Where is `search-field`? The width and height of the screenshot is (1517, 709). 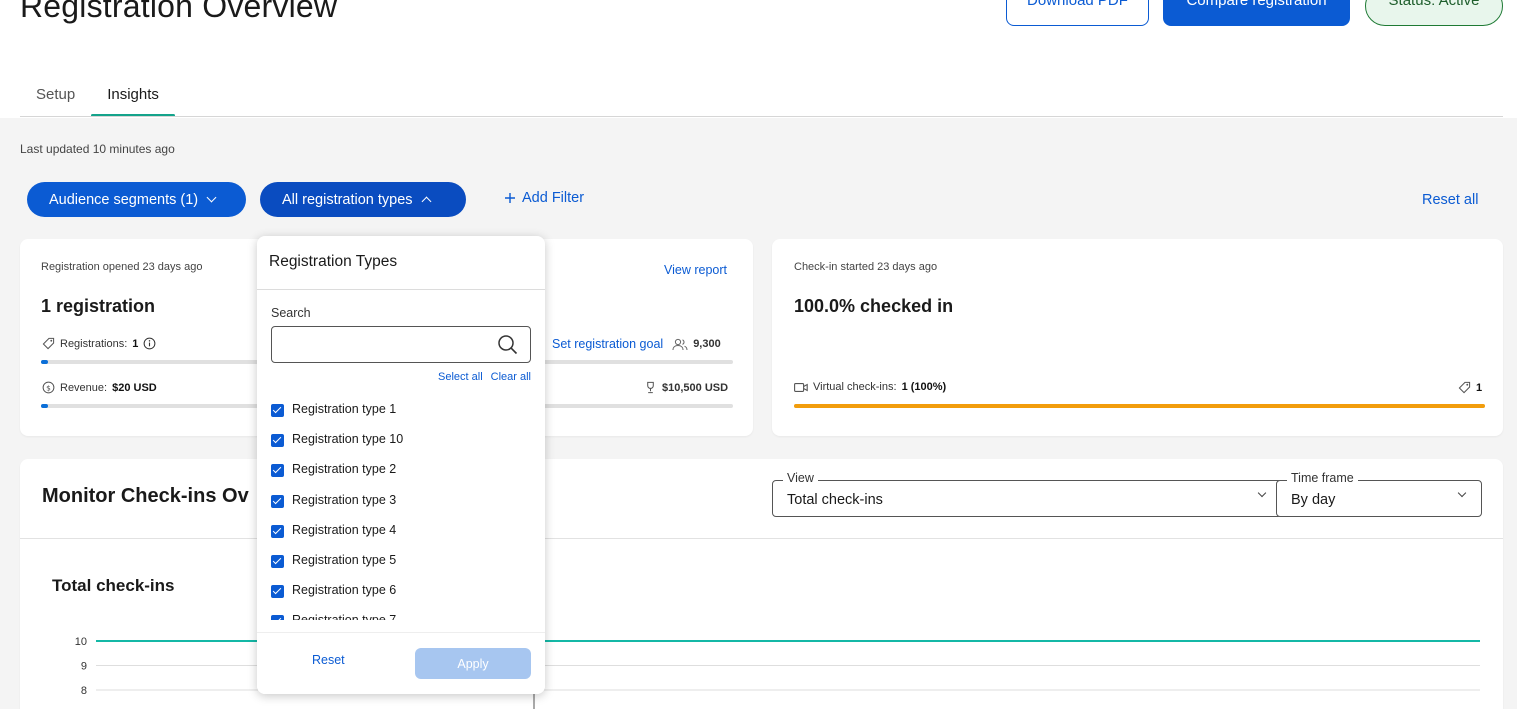 search-field is located at coordinates (401, 344).